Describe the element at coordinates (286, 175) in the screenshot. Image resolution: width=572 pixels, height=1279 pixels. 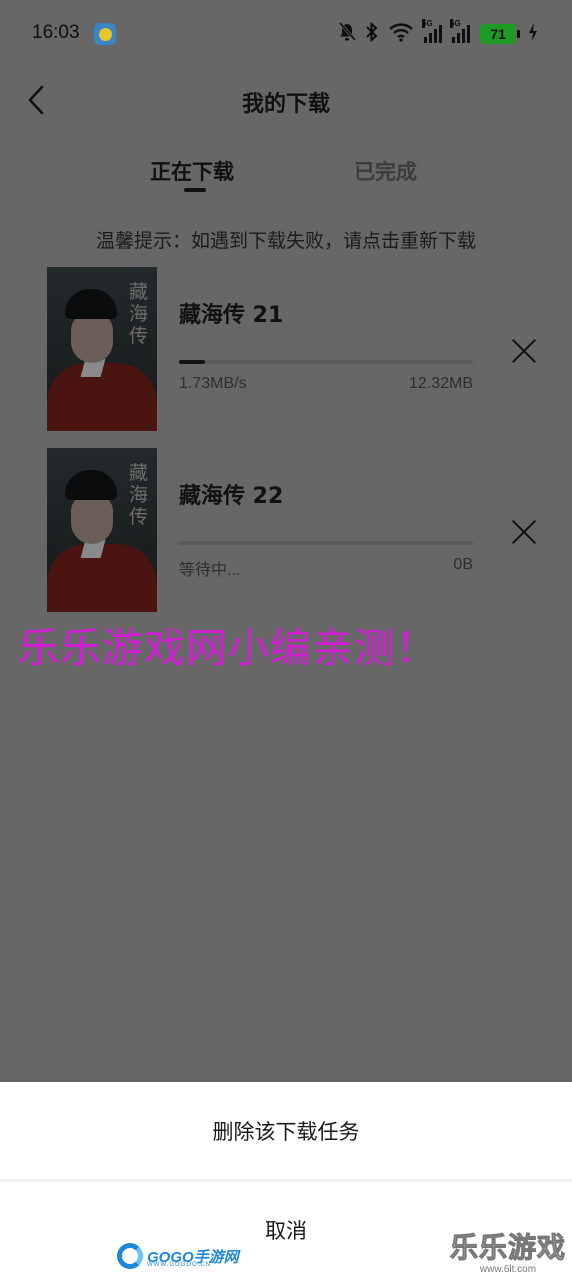
I see `tab-bar: 正在下载 已完成` at that location.